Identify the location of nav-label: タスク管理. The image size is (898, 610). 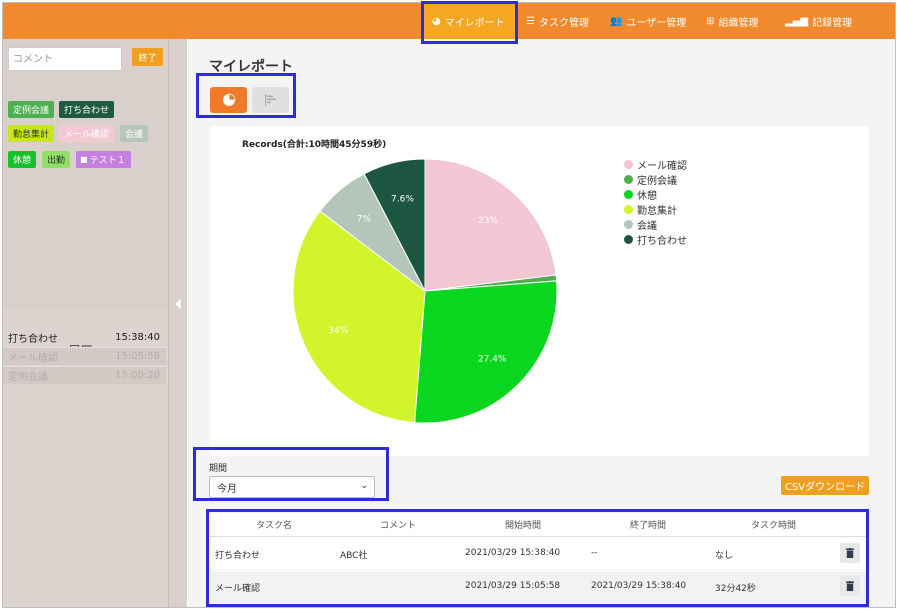
(563, 23).